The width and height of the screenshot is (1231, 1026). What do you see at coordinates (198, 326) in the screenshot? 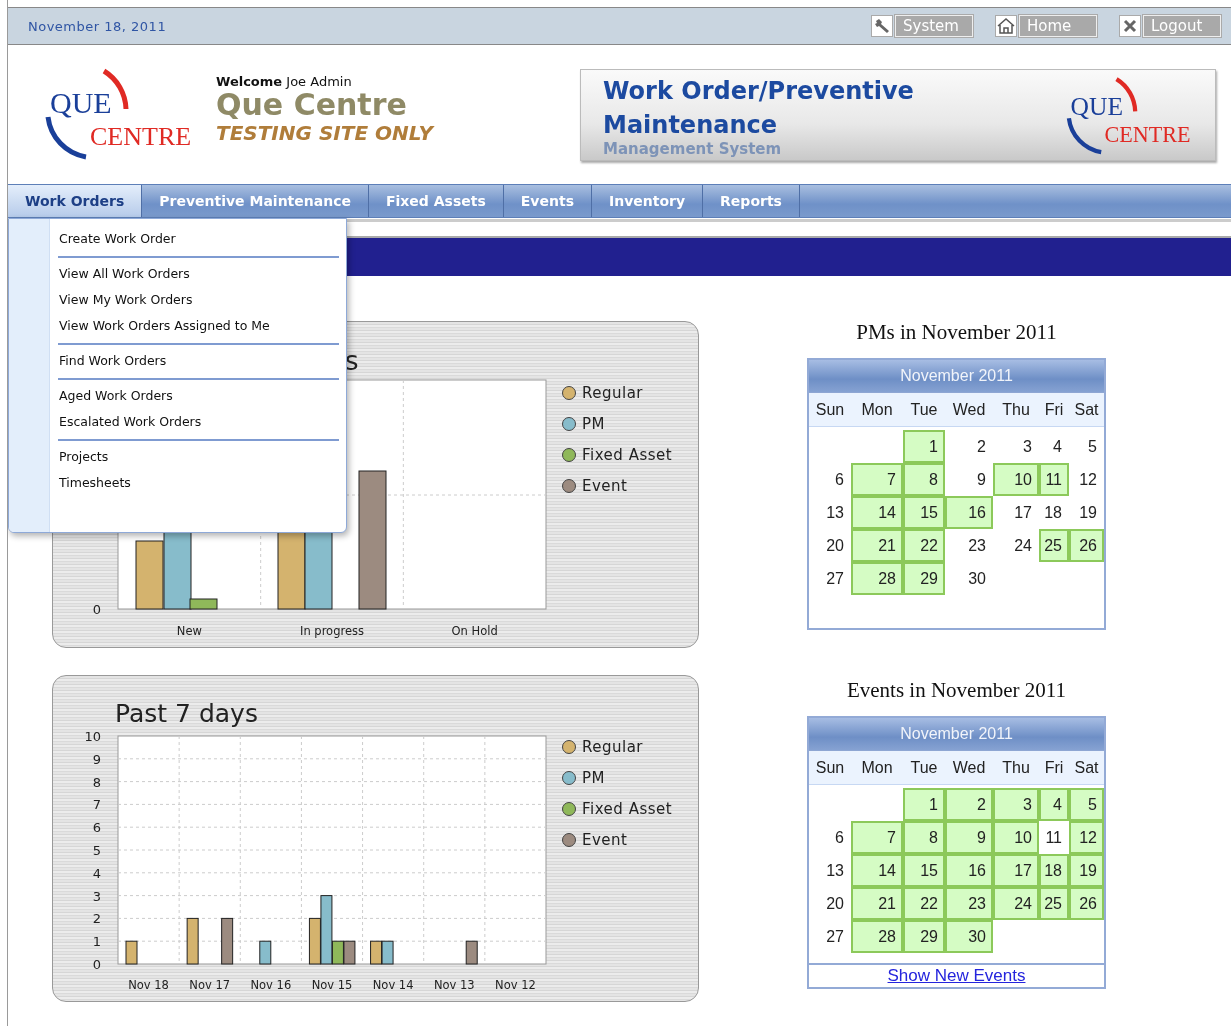
I see `menu-item: View Work Orders Assigned to Me` at bounding box center [198, 326].